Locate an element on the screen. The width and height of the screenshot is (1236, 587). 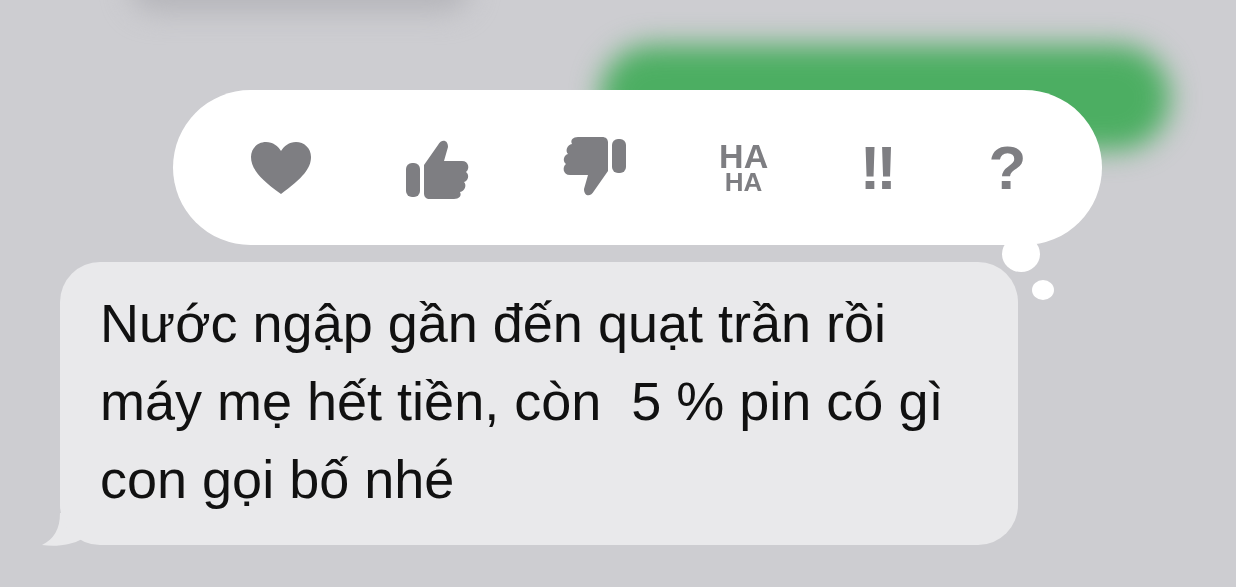
thought-dot is located at coordinates (1043, 290).